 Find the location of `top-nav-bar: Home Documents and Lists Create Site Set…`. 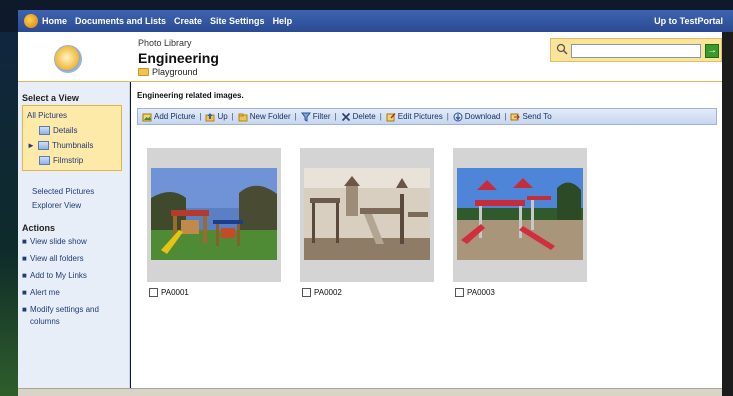

top-nav-bar: Home Documents and Lists Create Site Set… is located at coordinates (375, 21).